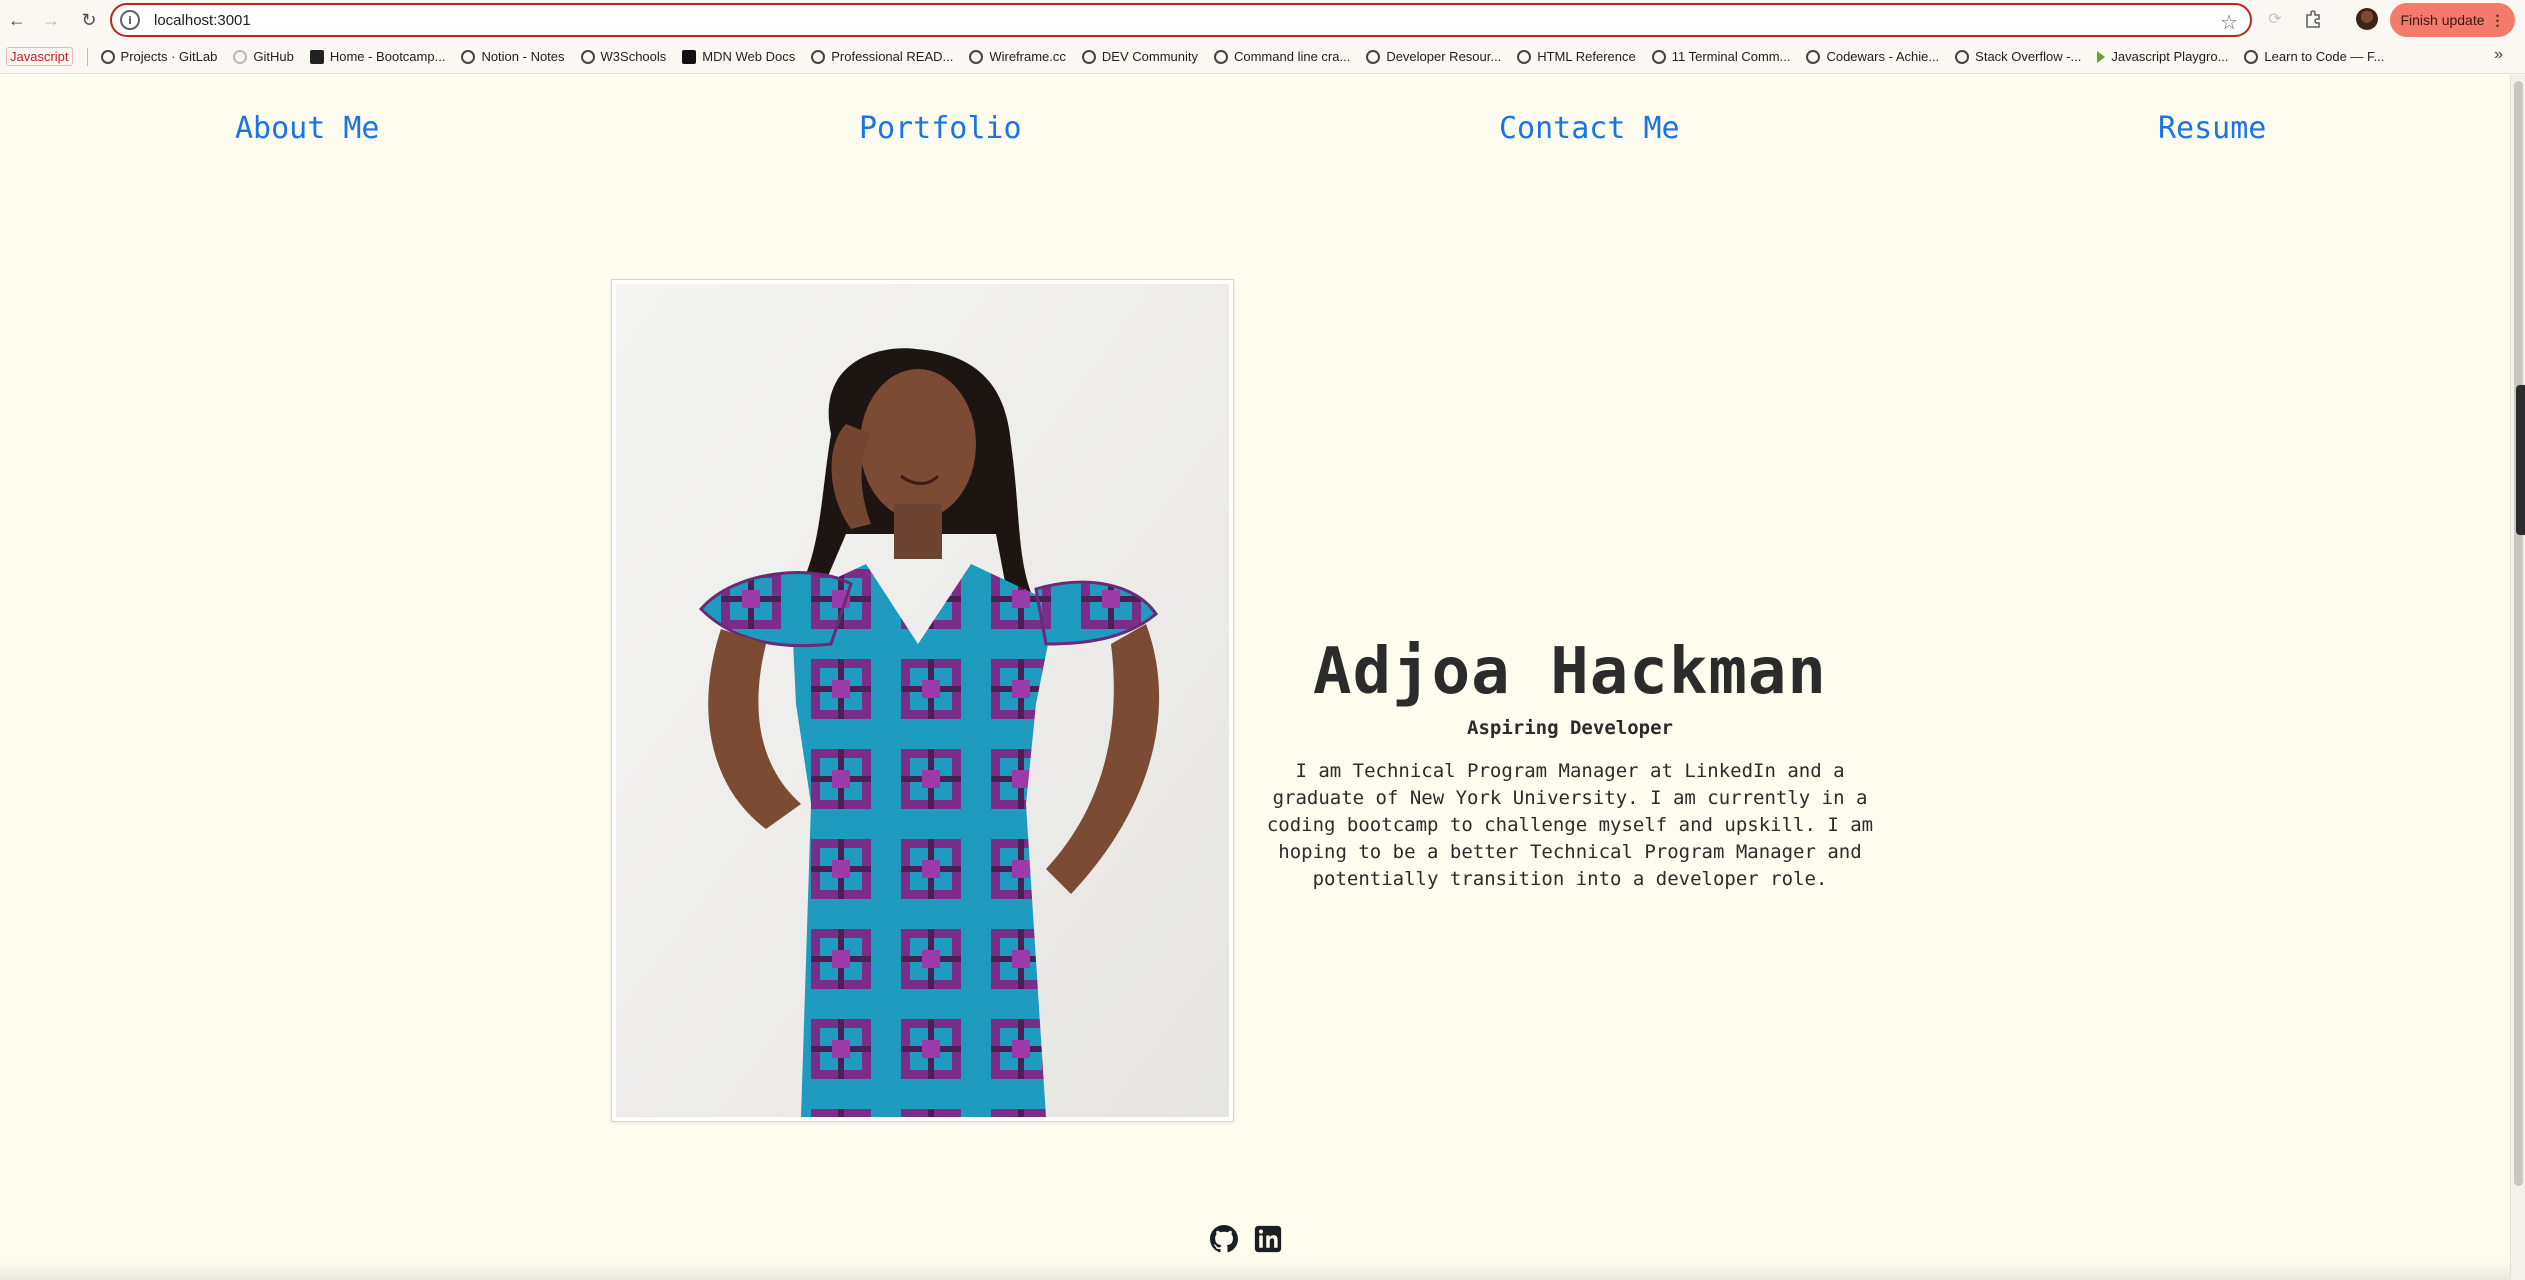  What do you see at coordinates (39, 56) in the screenshot?
I see `bookmark-folder-javascript: Javascript` at bounding box center [39, 56].